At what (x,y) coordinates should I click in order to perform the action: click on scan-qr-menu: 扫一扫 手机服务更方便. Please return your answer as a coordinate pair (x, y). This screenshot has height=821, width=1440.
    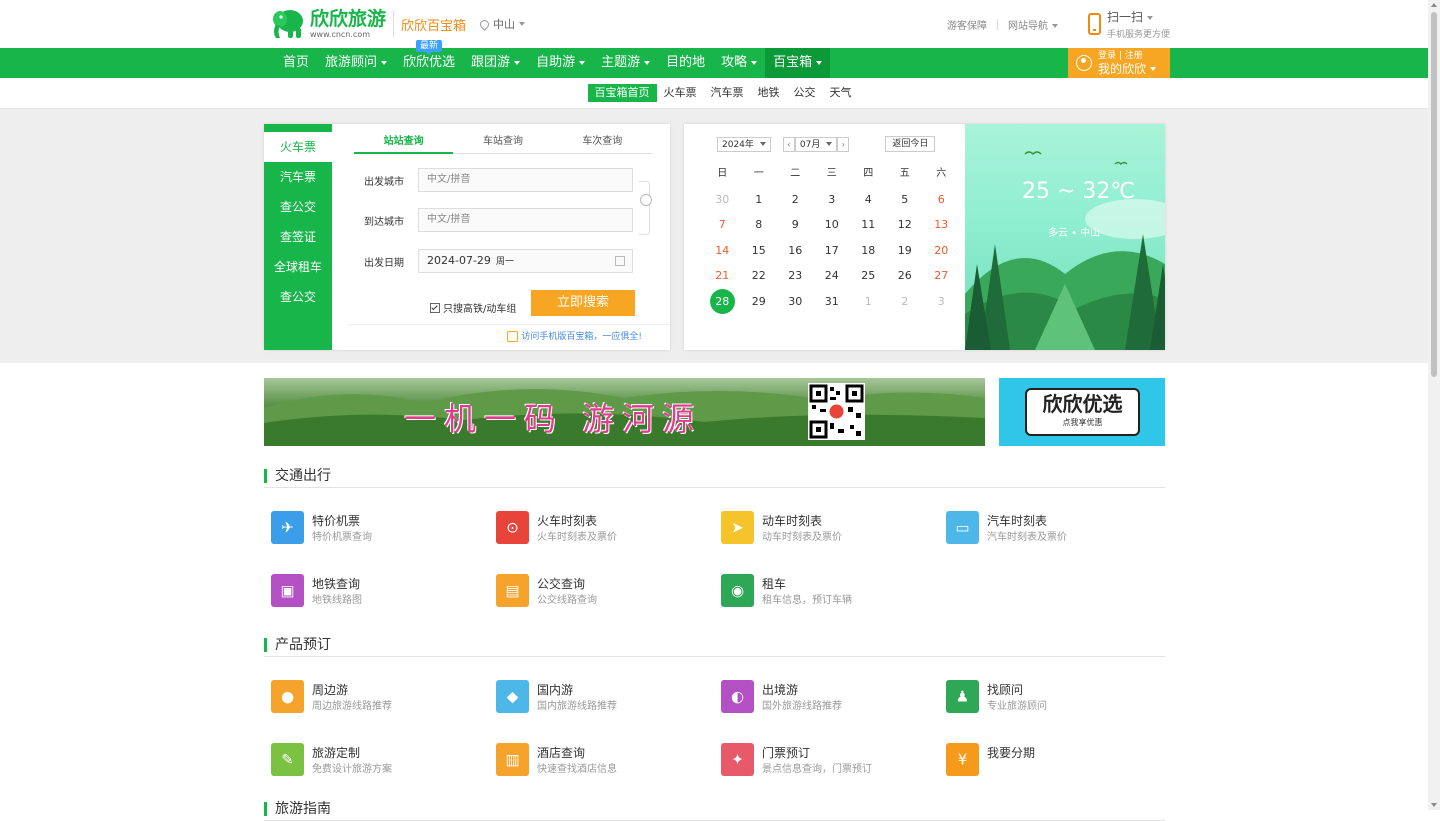
    Looking at the image, I should click on (1128, 24).